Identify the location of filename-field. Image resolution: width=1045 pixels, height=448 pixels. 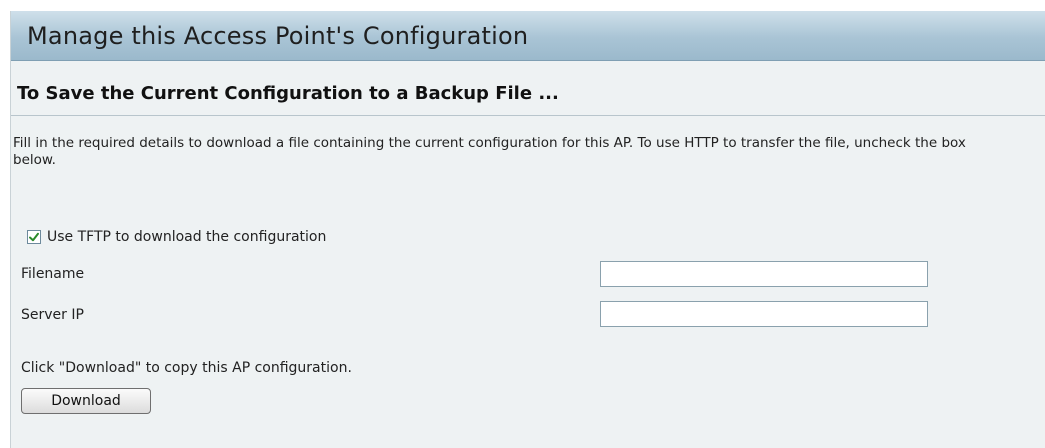
(764, 274).